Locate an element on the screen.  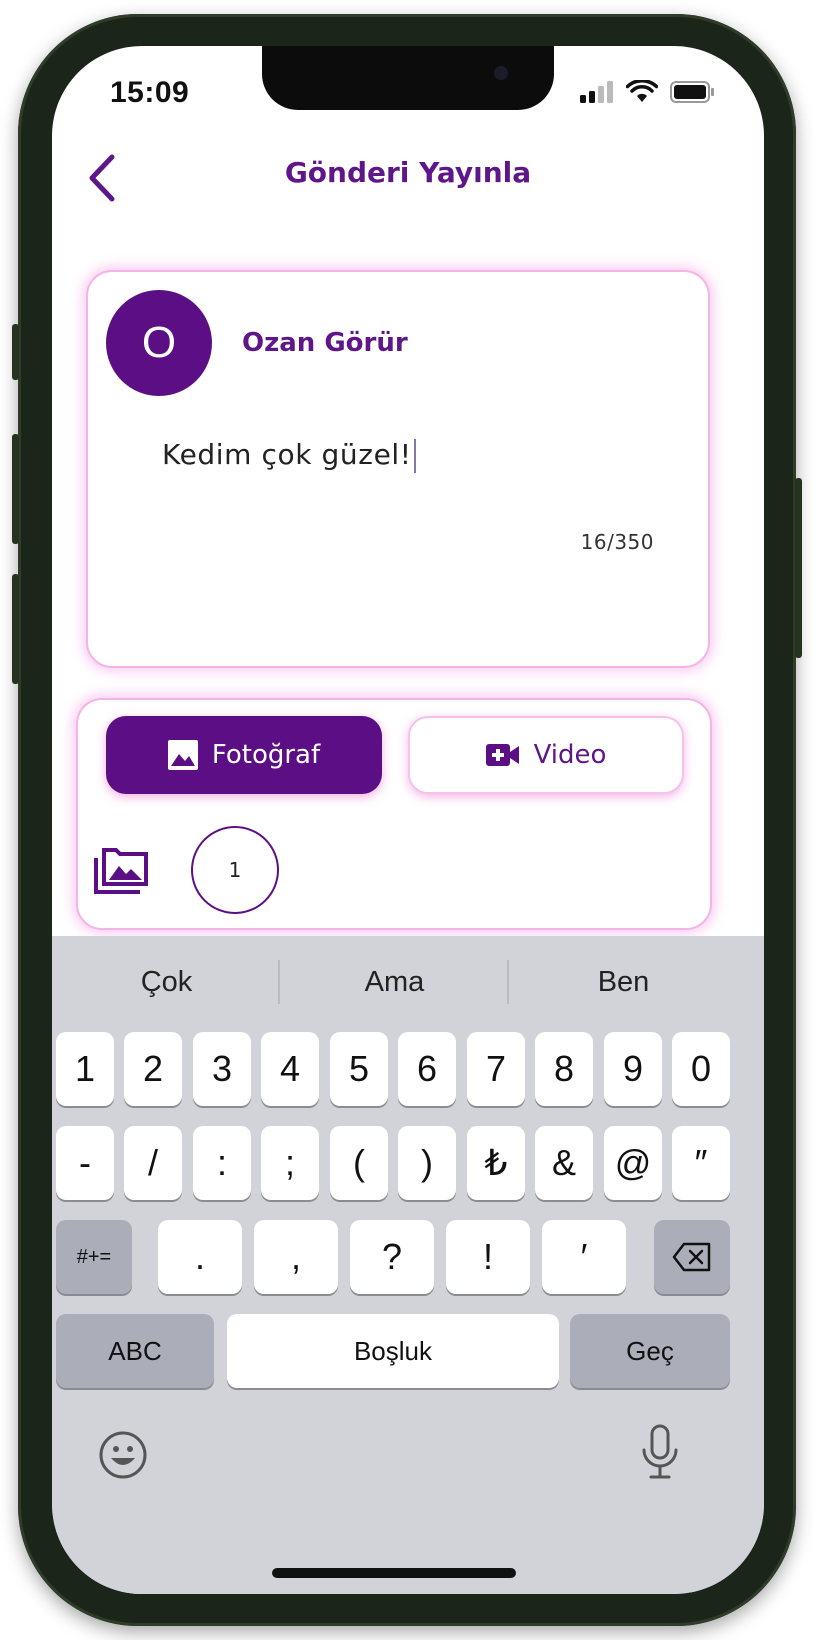
key-more-symbols: #+= is located at coordinates (94, 1257).